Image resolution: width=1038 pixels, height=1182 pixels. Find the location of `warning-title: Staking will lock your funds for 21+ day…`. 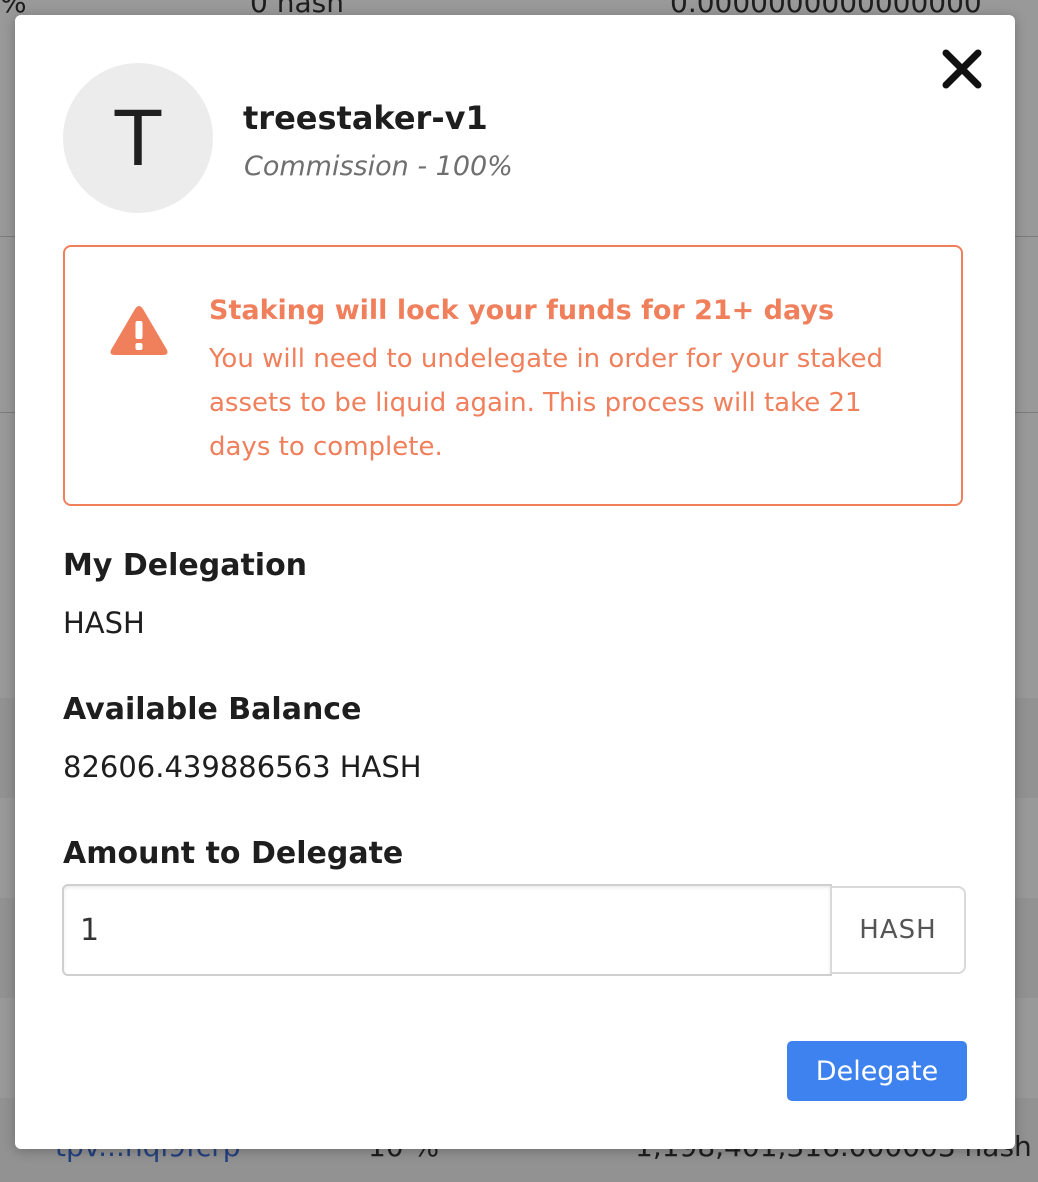

warning-title: Staking will lock your funds for 21+ day… is located at coordinates (522, 310).